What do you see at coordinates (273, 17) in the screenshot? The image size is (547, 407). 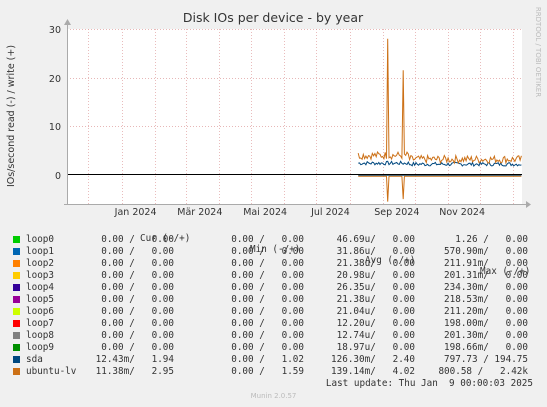 I see `chart-title: Disk IOs per device - by year` at bounding box center [273, 17].